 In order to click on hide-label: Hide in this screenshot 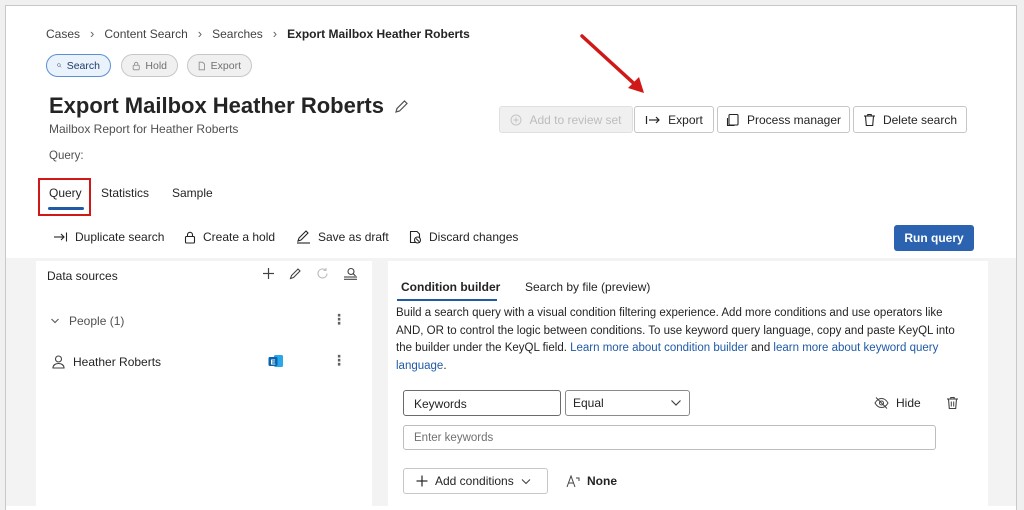, I will do `click(908, 403)`.